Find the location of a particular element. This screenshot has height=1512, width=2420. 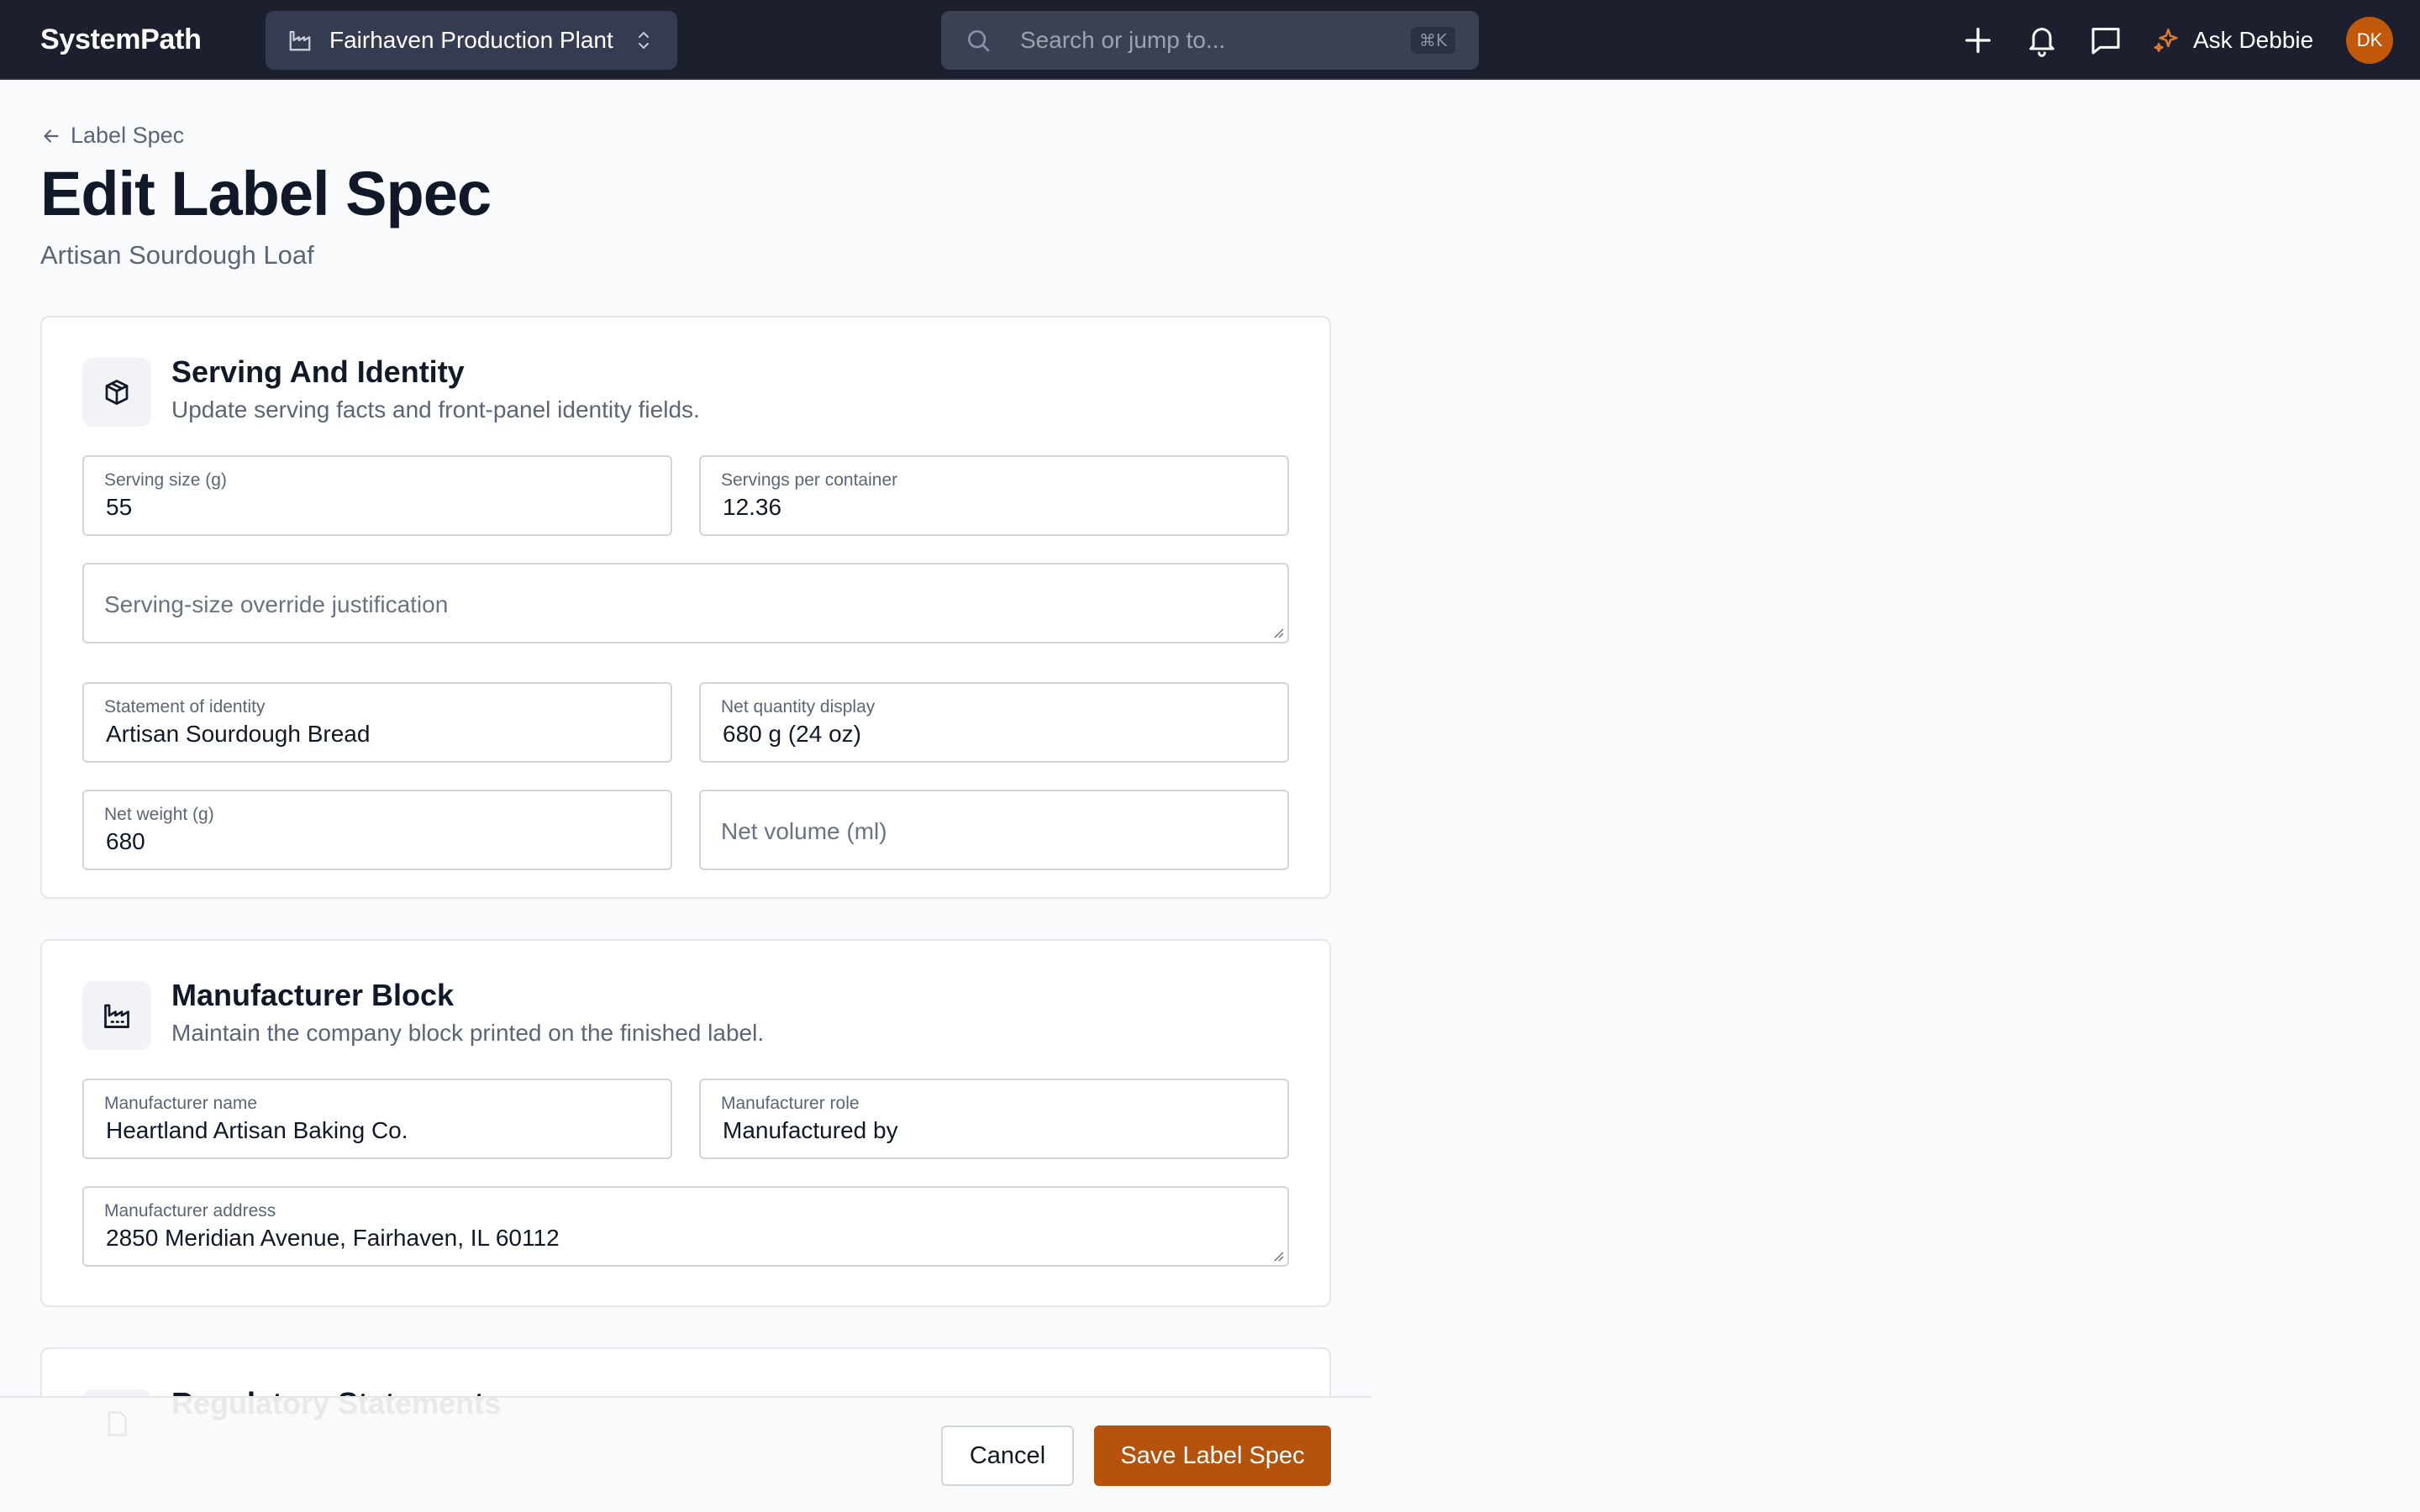

serving-size-field: Serving size (g) 55 is located at coordinates (377, 495).